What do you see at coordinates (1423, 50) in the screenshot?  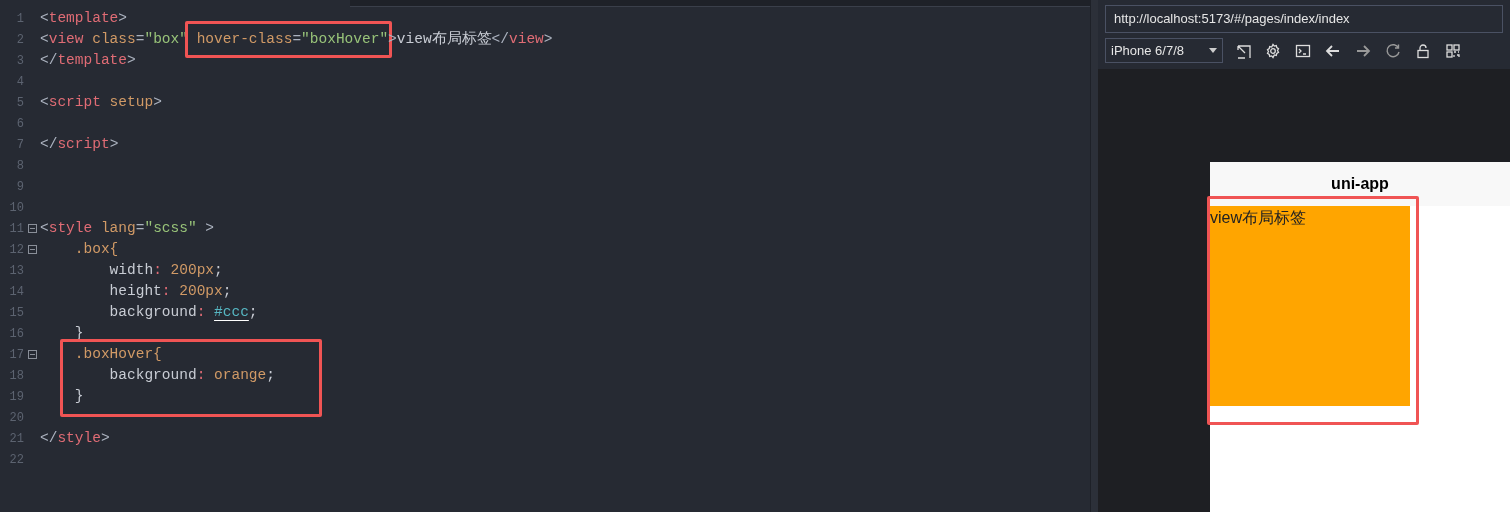 I see `lock-icon` at bounding box center [1423, 50].